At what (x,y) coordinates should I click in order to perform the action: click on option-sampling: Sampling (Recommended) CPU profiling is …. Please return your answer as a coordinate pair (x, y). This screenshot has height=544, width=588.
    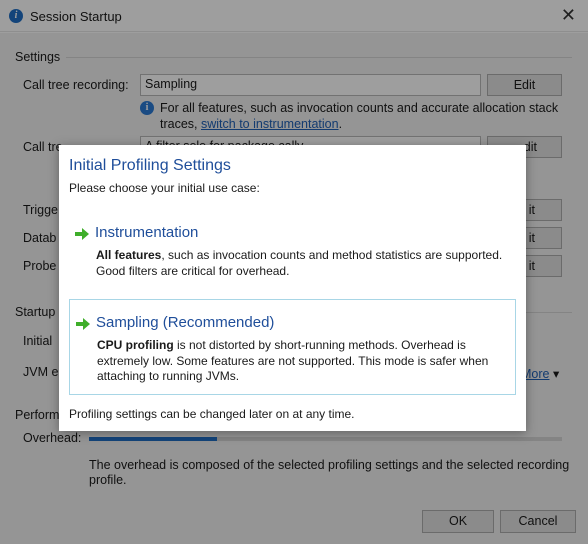
    Looking at the image, I should click on (292, 347).